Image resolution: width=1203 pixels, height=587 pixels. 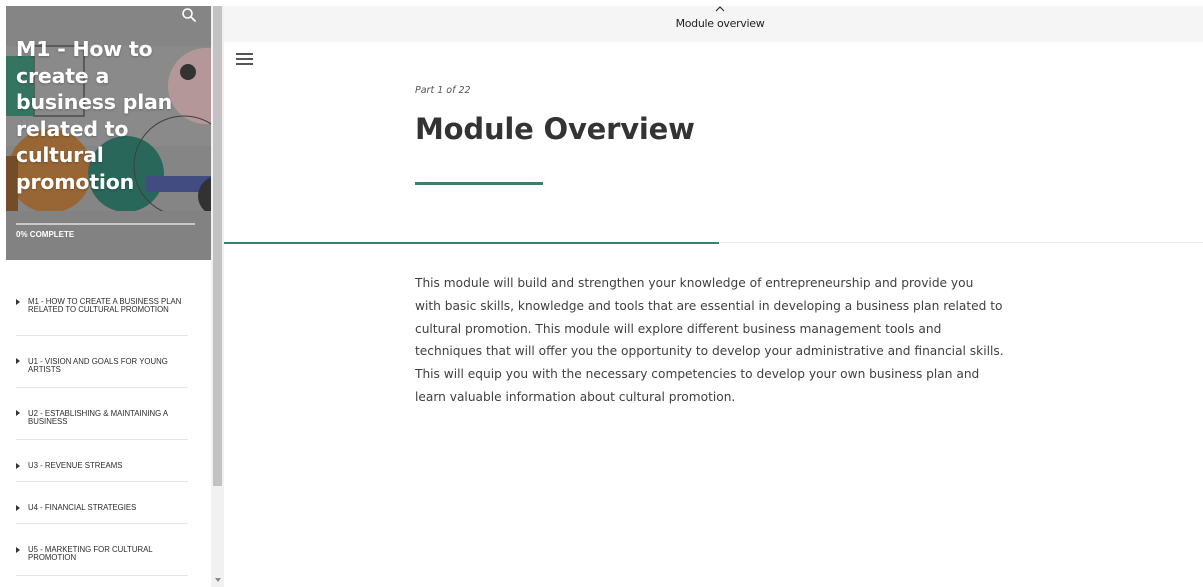 I want to click on toc-item-u4: U4 - FINANCIAL STRATEGIES, so click(x=102, y=503).